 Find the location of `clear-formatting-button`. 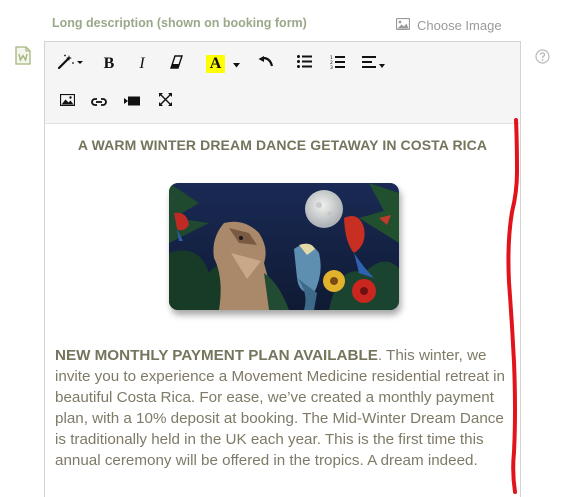

clear-formatting-button is located at coordinates (176, 64).